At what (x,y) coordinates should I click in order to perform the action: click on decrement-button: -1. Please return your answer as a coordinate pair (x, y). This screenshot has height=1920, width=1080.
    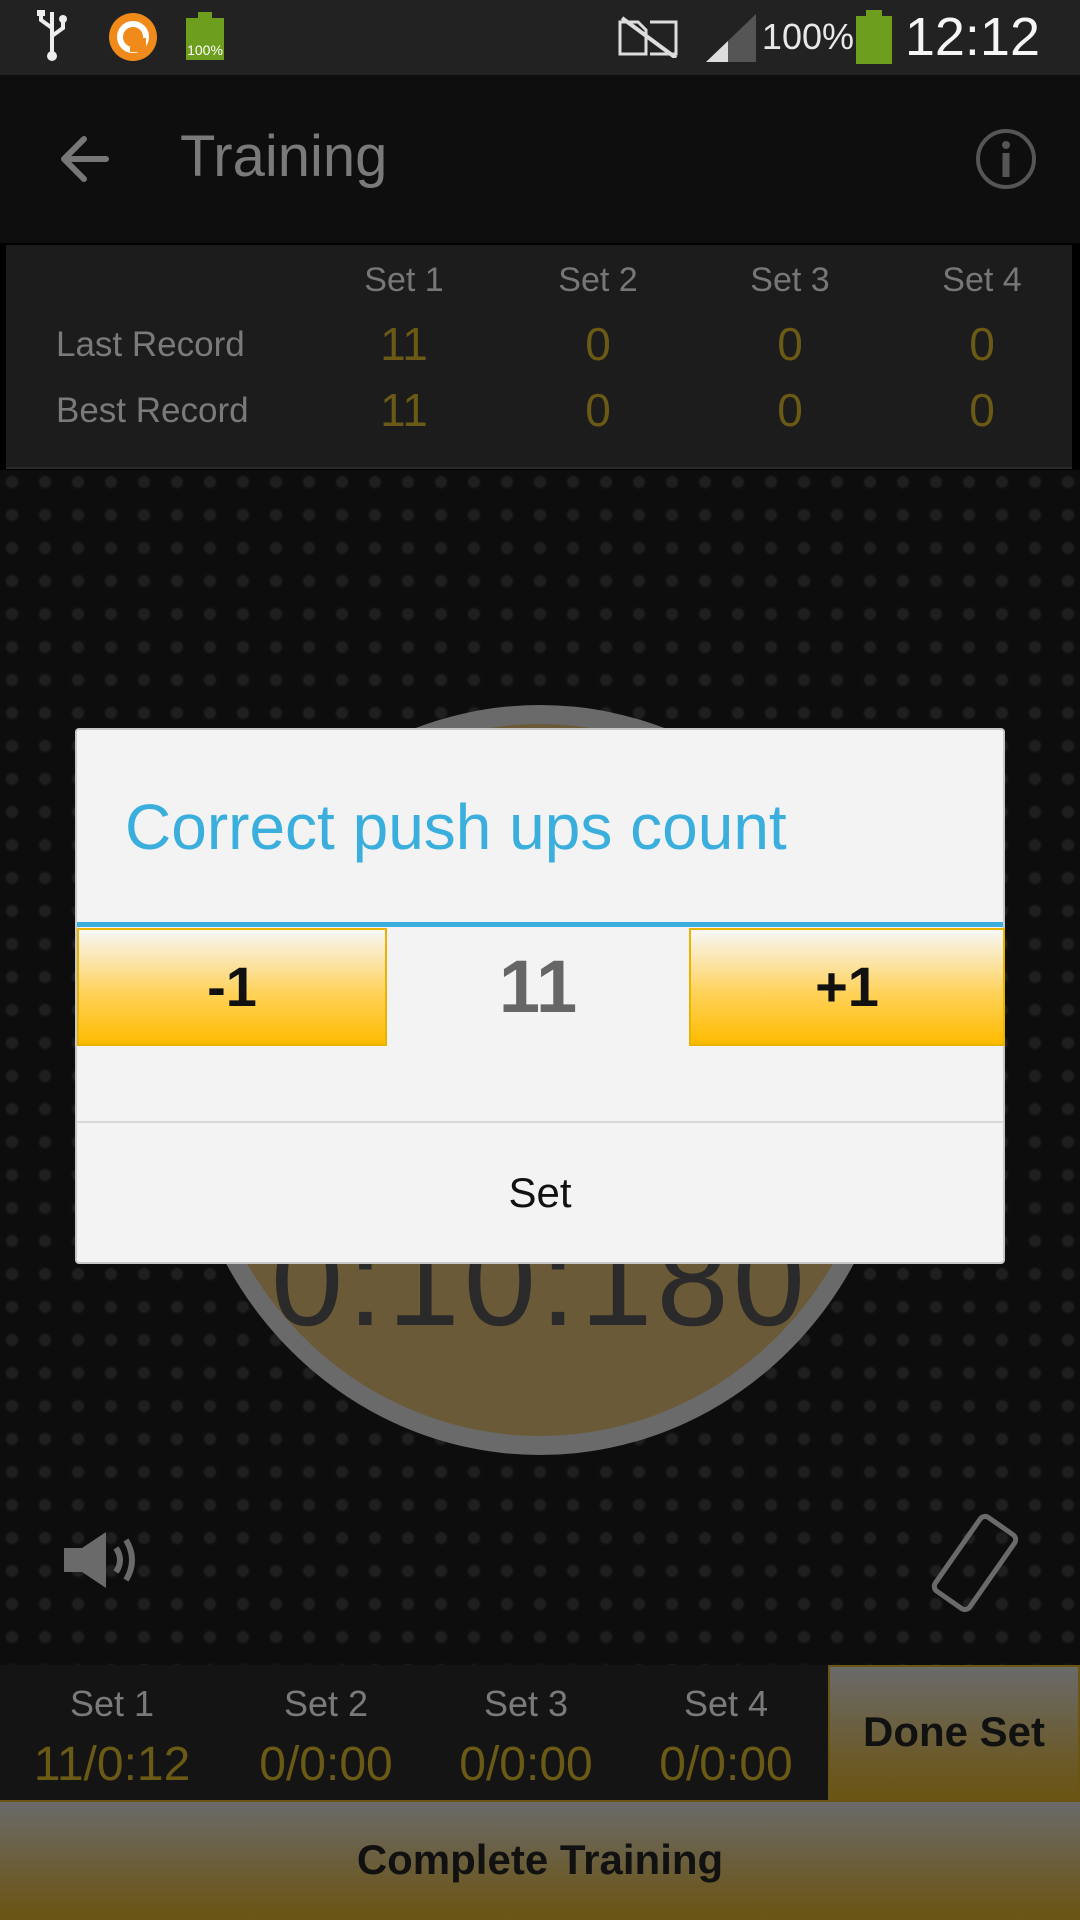
    Looking at the image, I should click on (232, 987).